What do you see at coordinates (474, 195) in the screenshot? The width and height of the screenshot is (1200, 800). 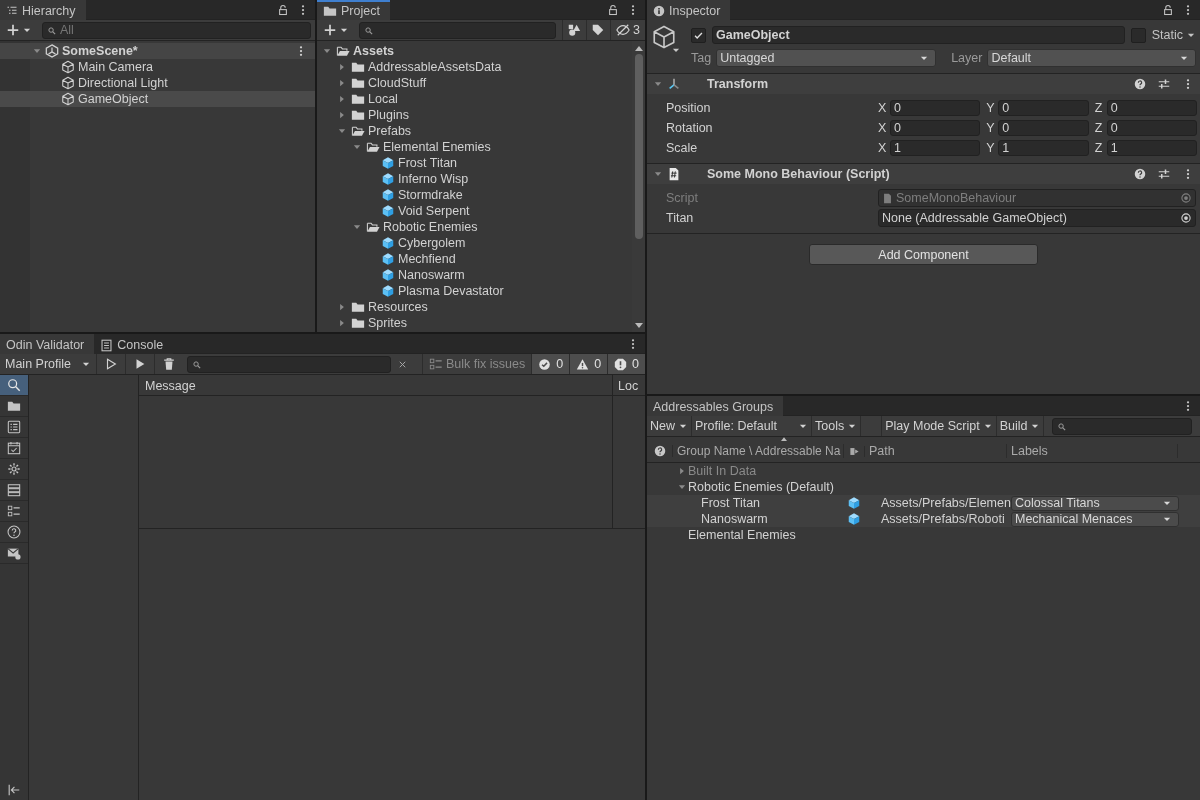 I see `tree-item: Stormdrake` at bounding box center [474, 195].